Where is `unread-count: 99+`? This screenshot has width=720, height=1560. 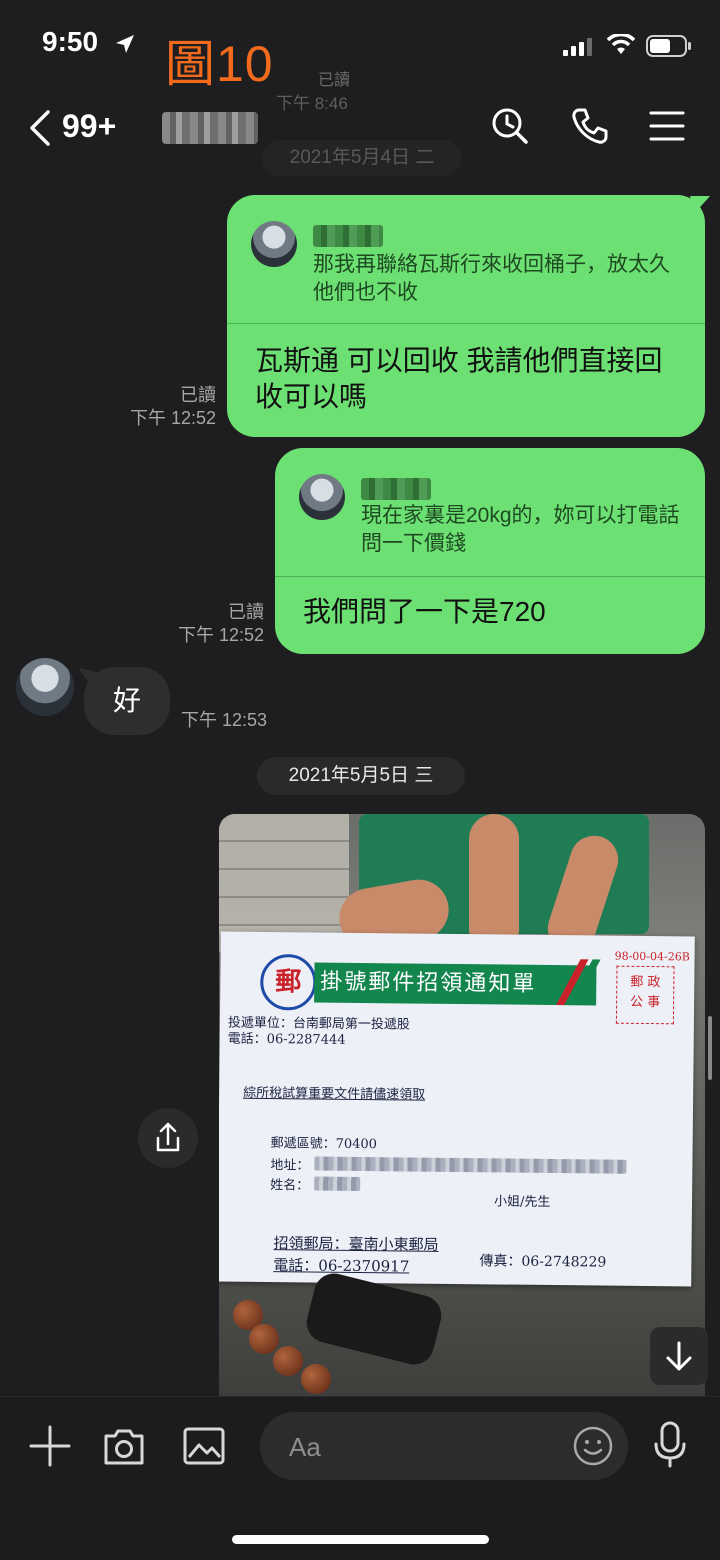
unread-count: 99+ is located at coordinates (89, 126).